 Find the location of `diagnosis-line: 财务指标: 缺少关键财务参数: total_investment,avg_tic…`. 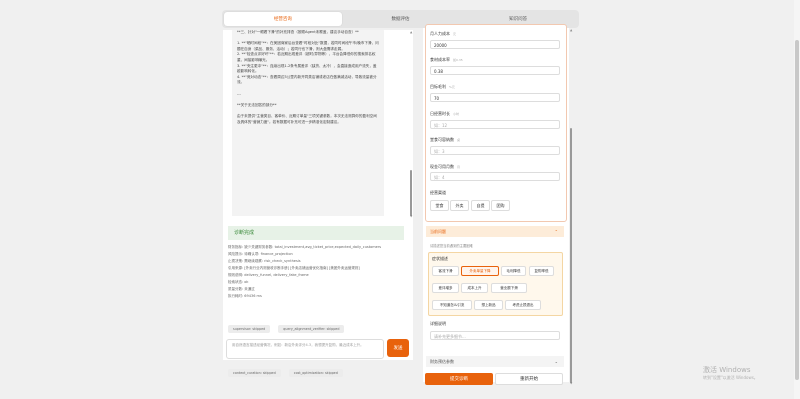

diagnosis-line: 财务指标: 缺少关键财务参数: total_investment,avg_tic… is located at coordinates (305, 247).